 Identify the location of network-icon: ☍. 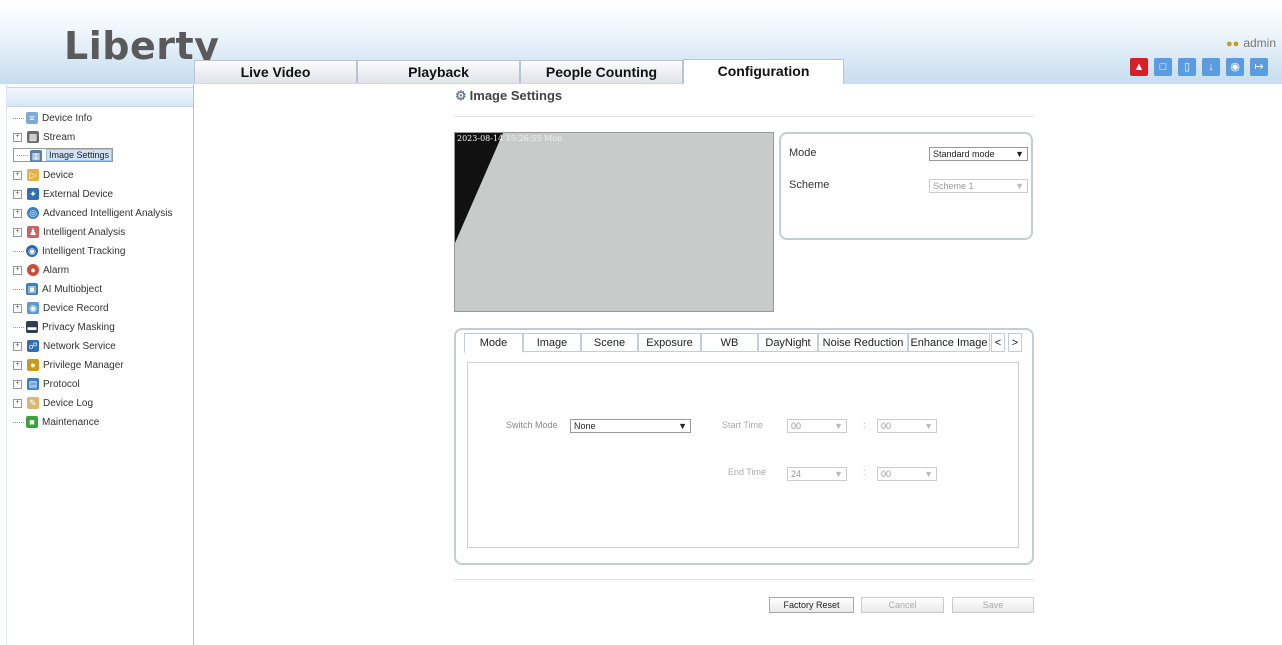
(33, 346).